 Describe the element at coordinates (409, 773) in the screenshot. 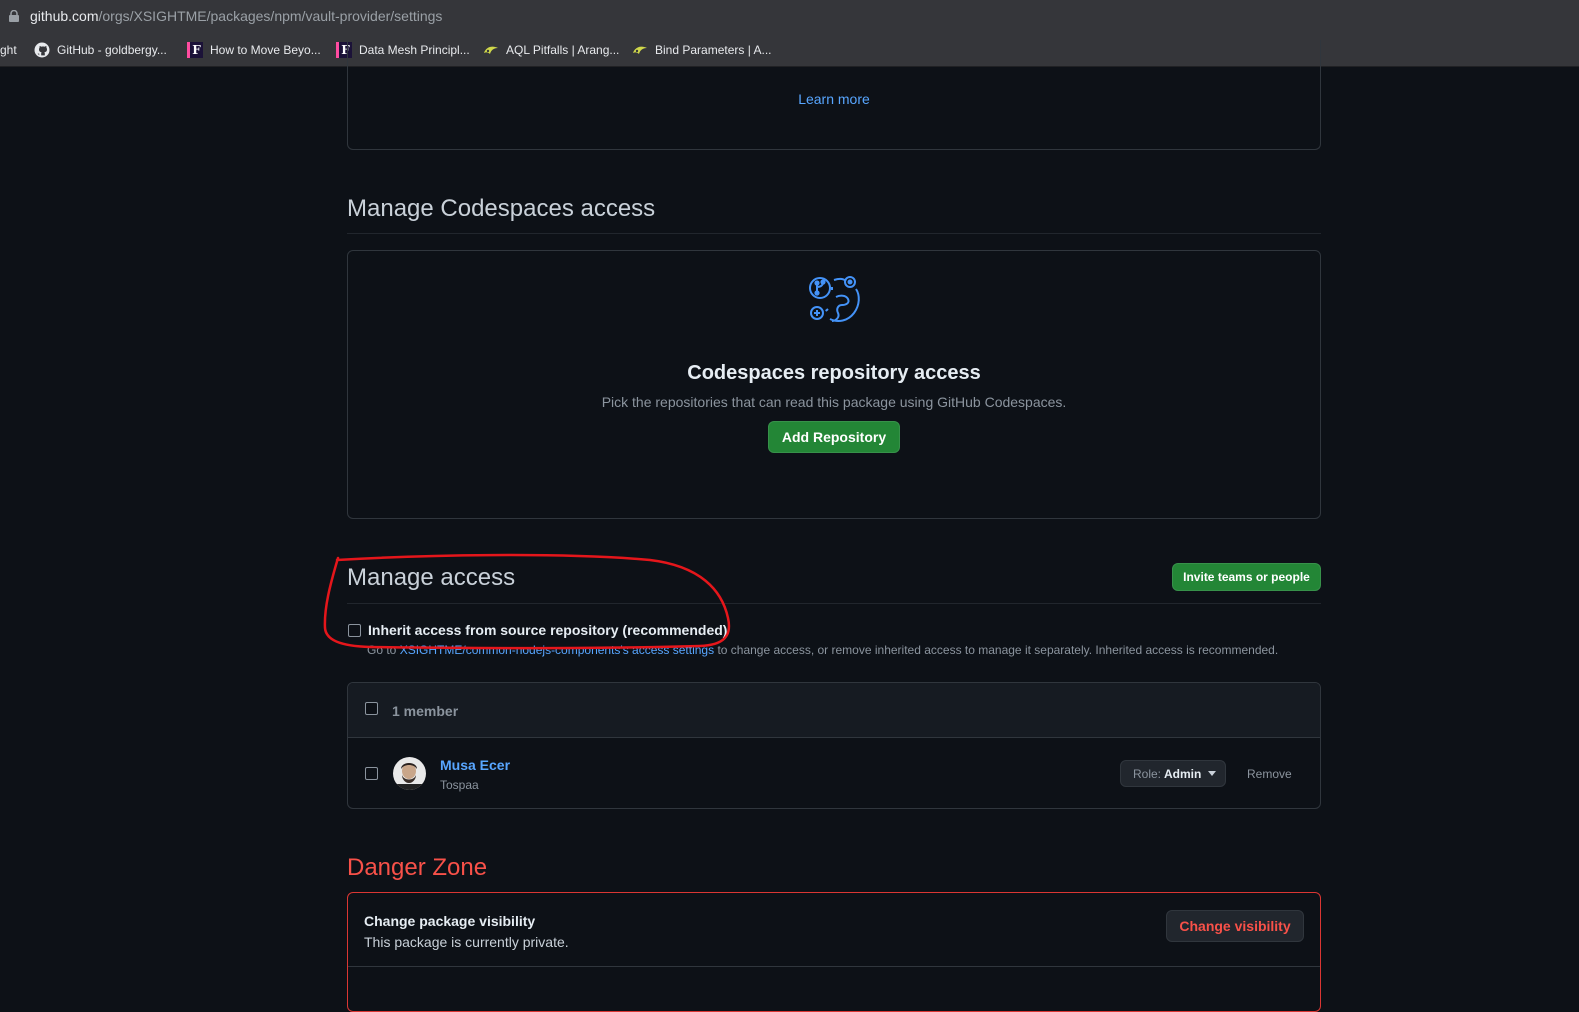

I see `avatar` at that location.